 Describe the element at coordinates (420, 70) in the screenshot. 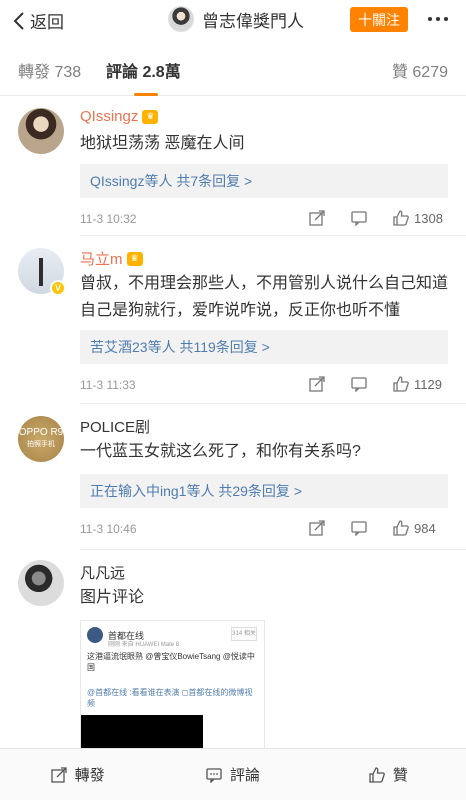

I see `tab-likes: 贊 6279` at that location.